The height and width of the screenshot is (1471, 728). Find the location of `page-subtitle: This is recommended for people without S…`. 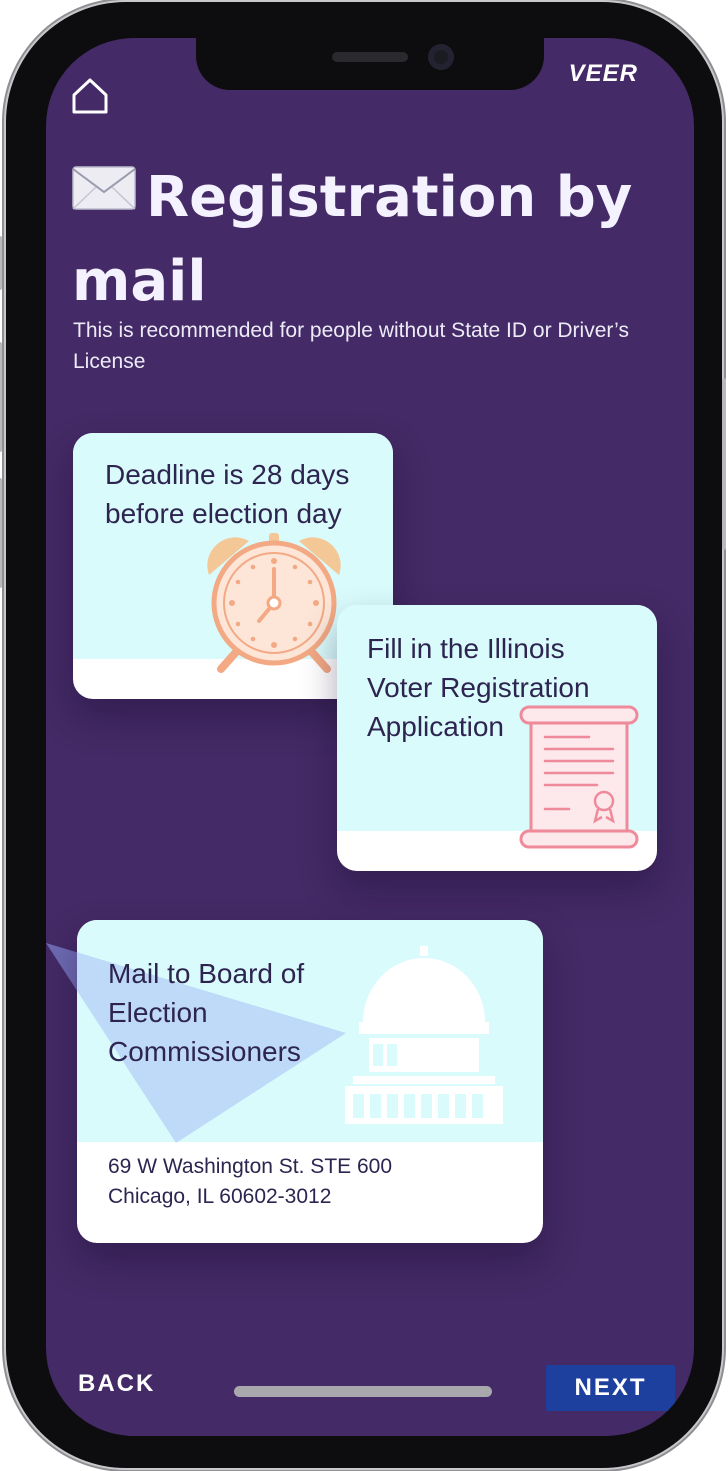

page-subtitle: This is recommended for people without S… is located at coordinates (351, 346).